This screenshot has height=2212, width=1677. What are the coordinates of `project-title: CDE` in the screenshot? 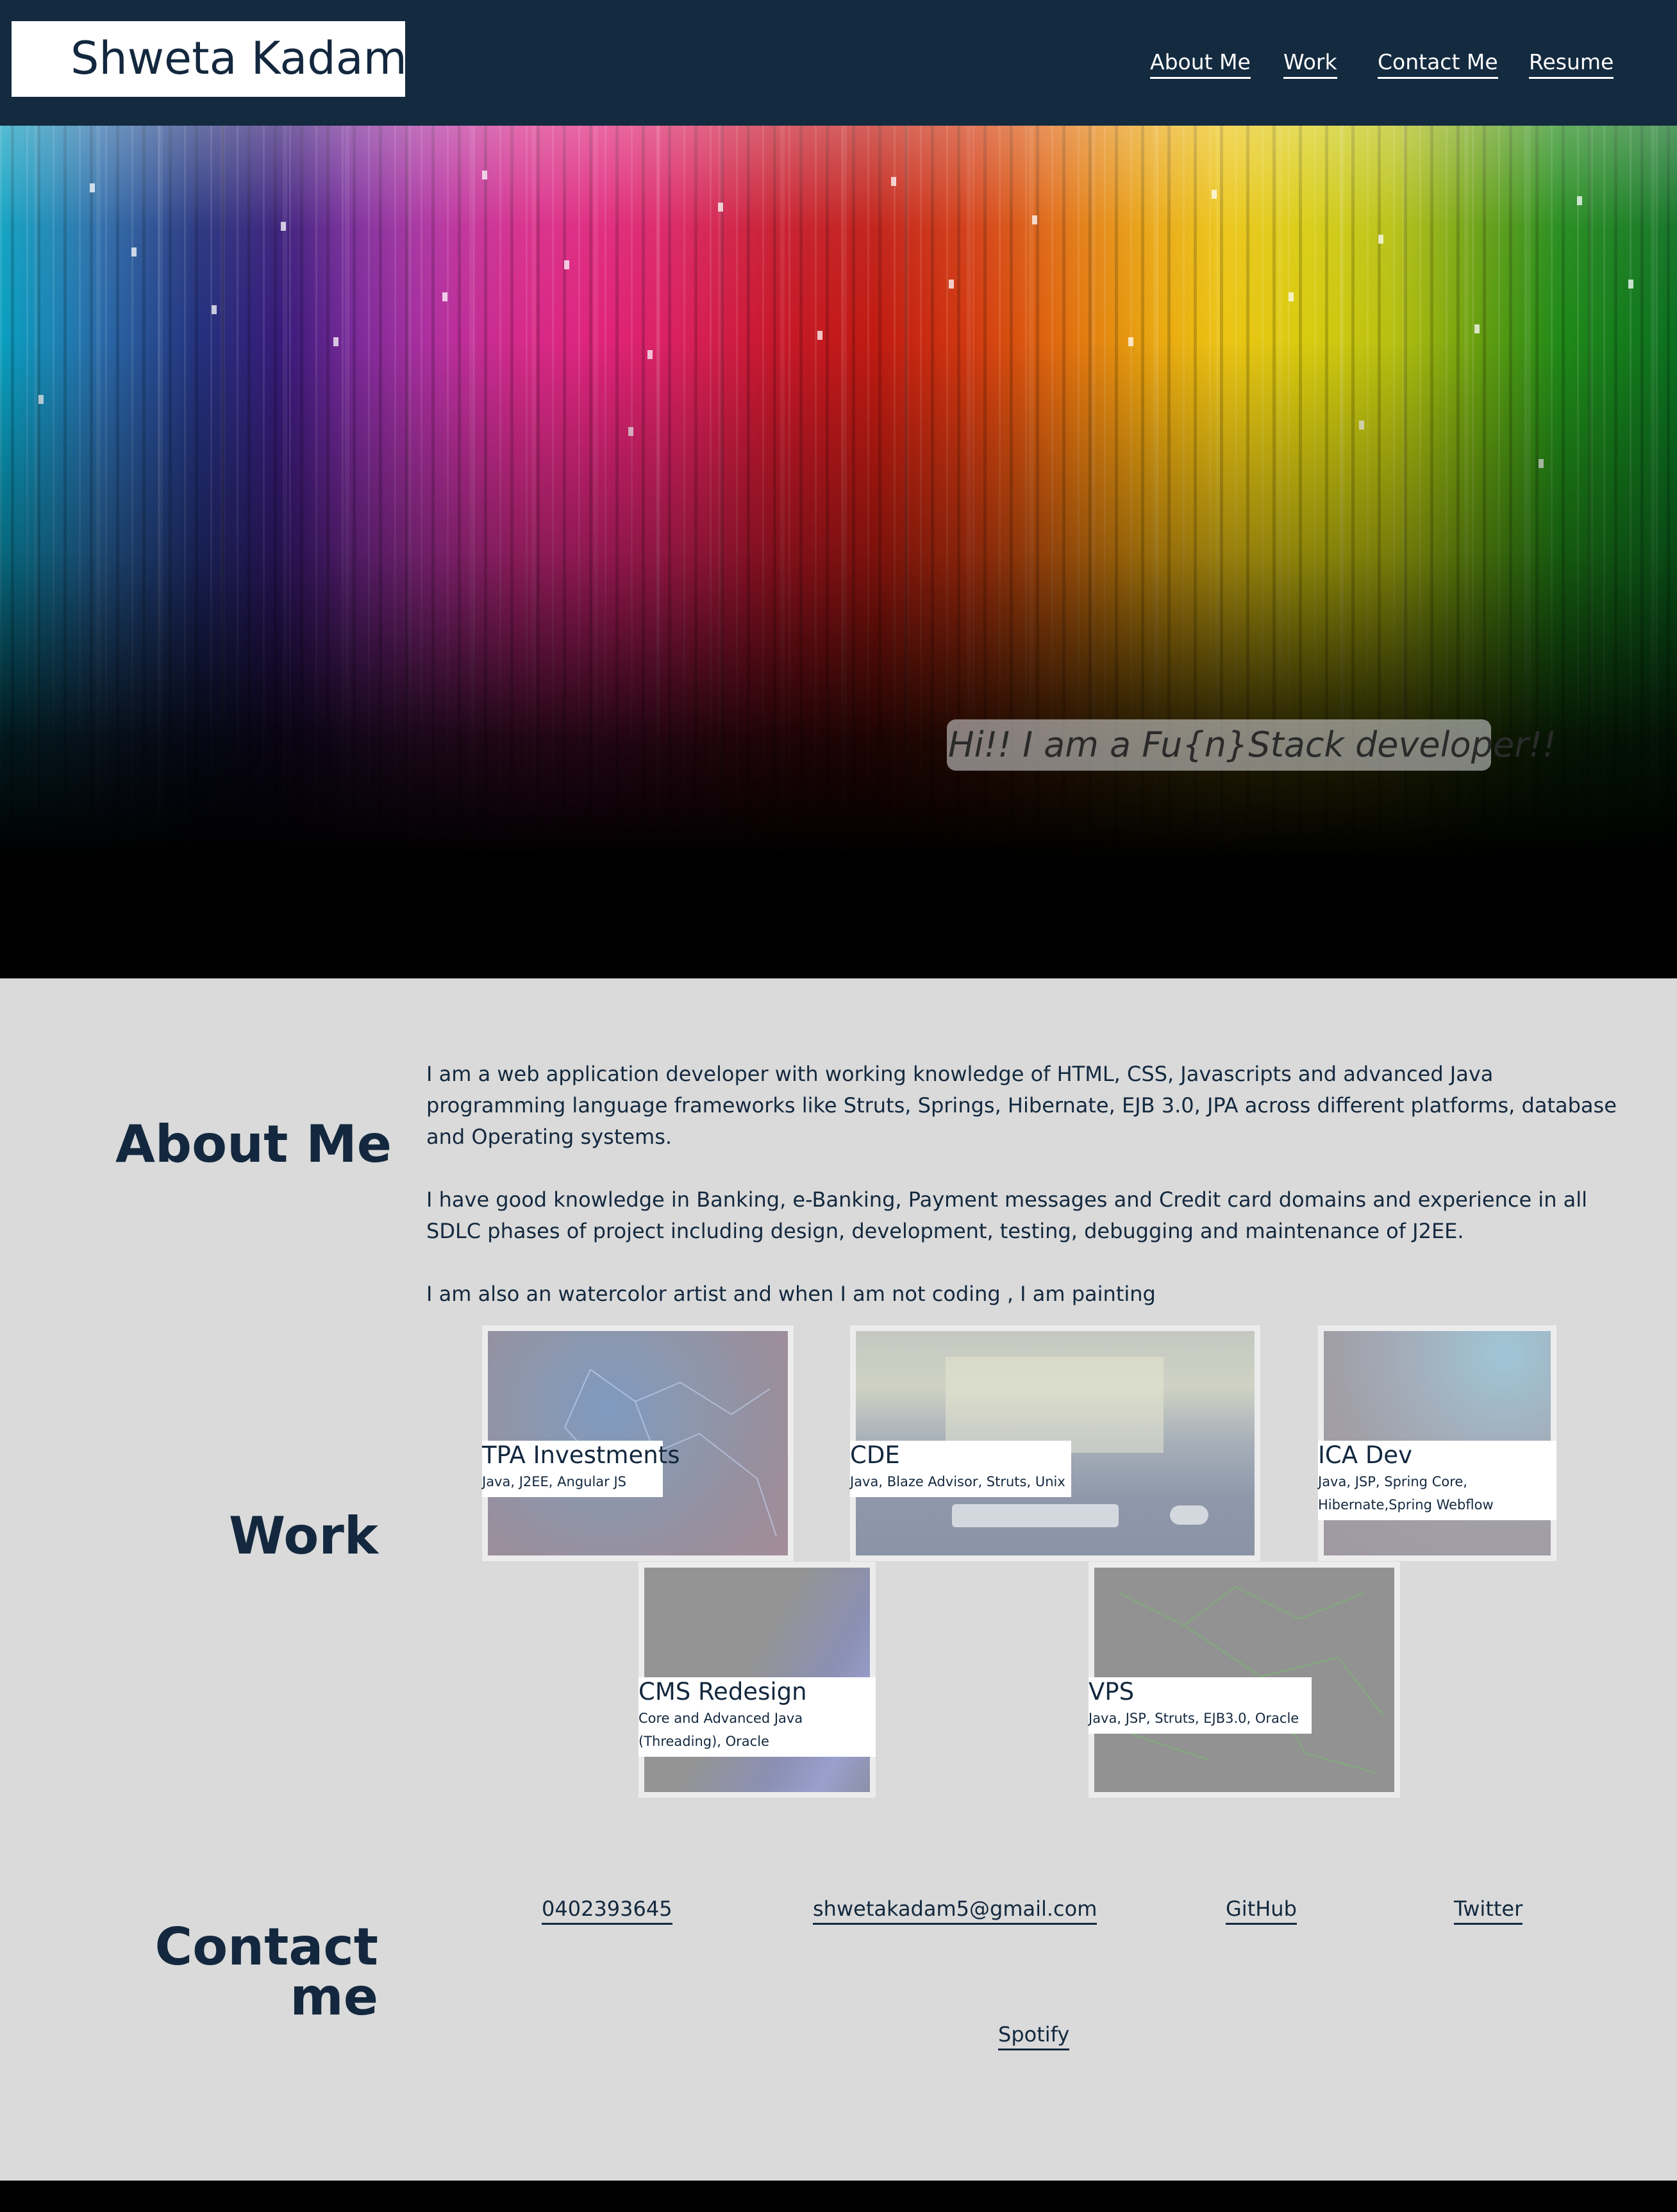 It's located at (960, 1456).